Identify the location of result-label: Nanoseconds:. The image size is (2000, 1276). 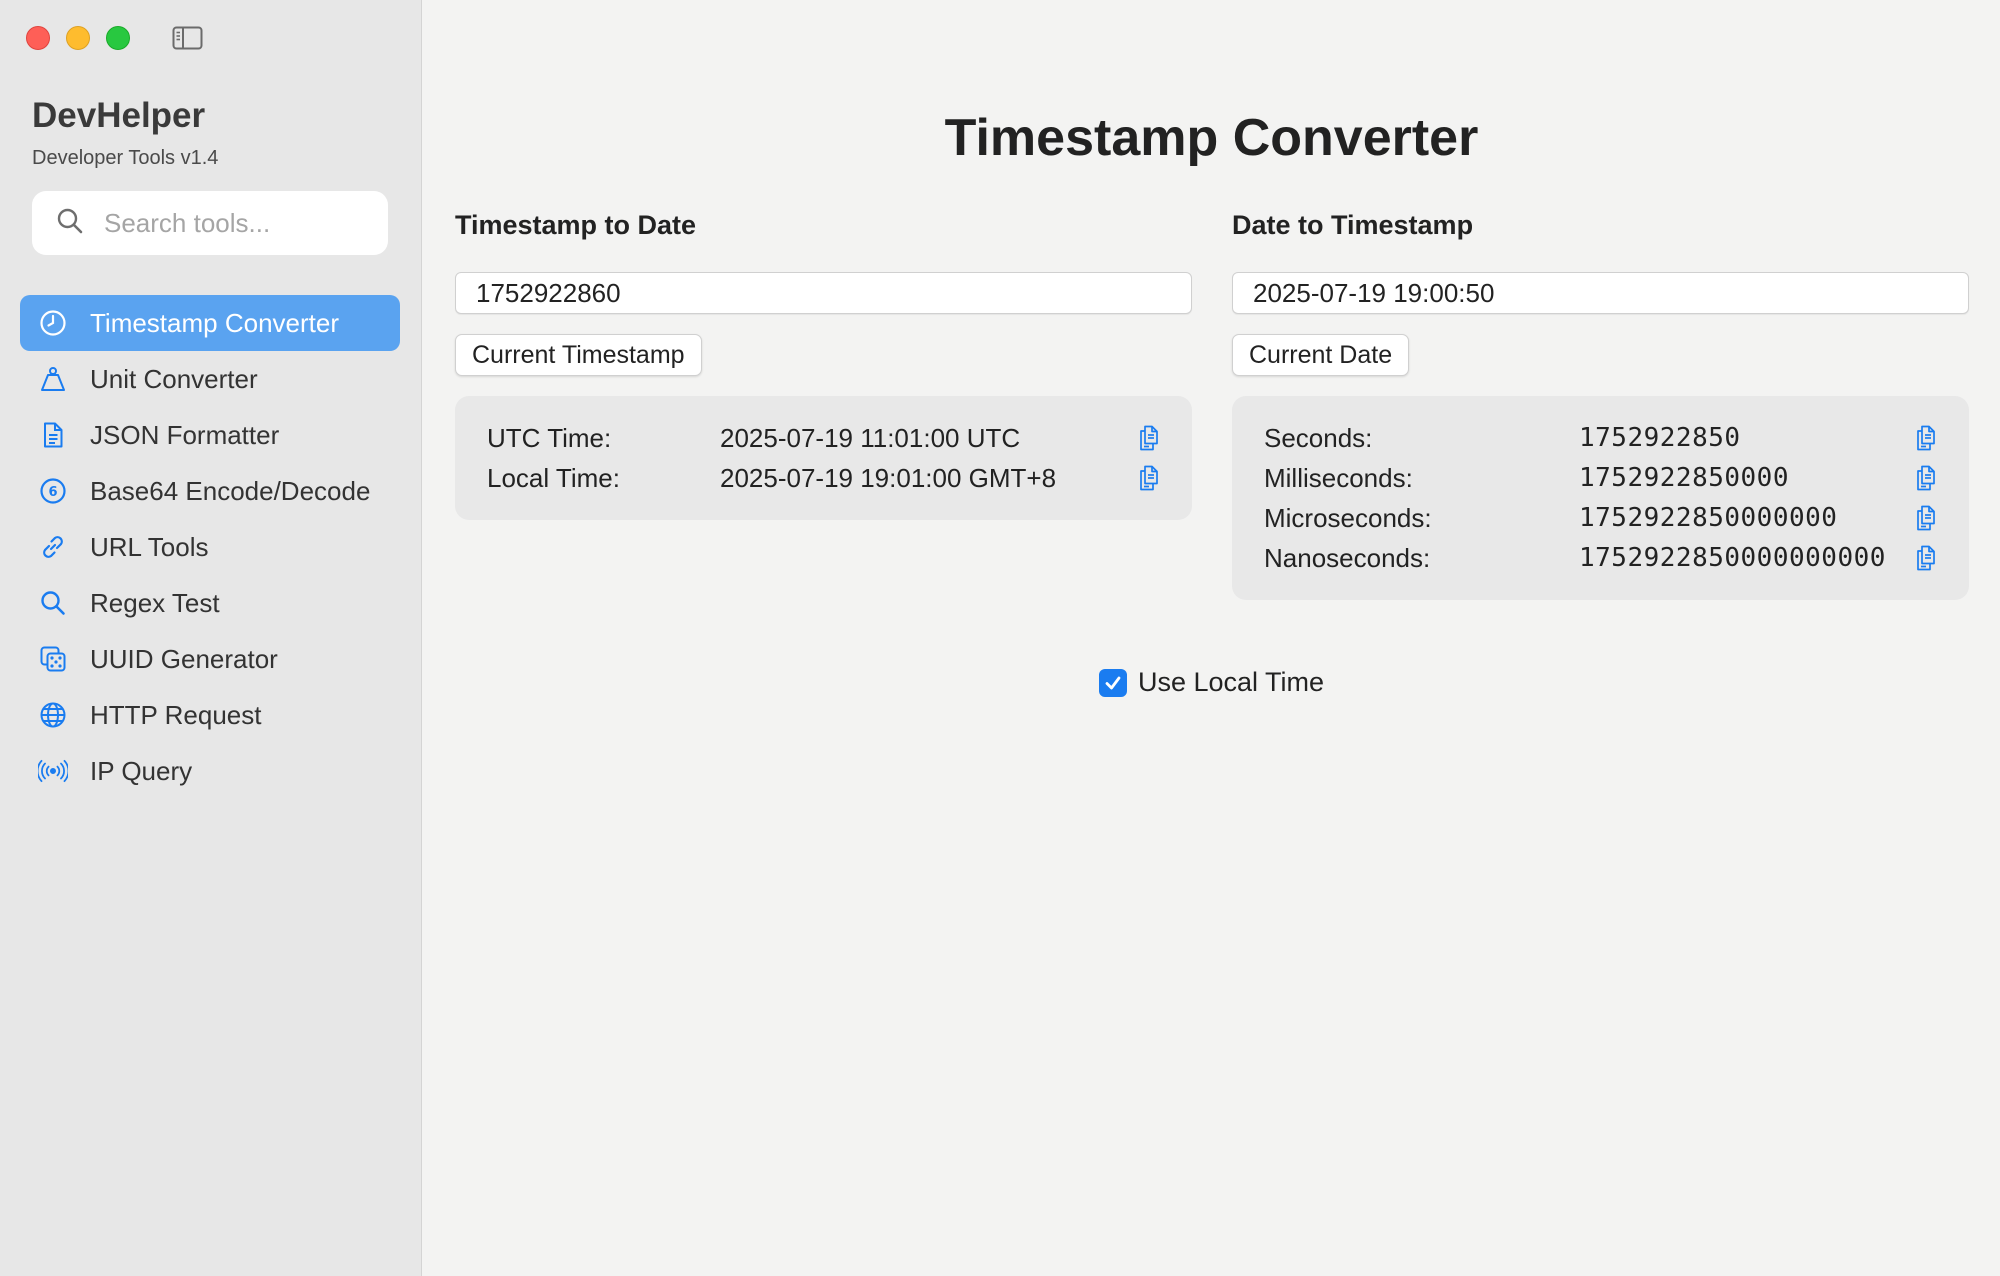
(1347, 557).